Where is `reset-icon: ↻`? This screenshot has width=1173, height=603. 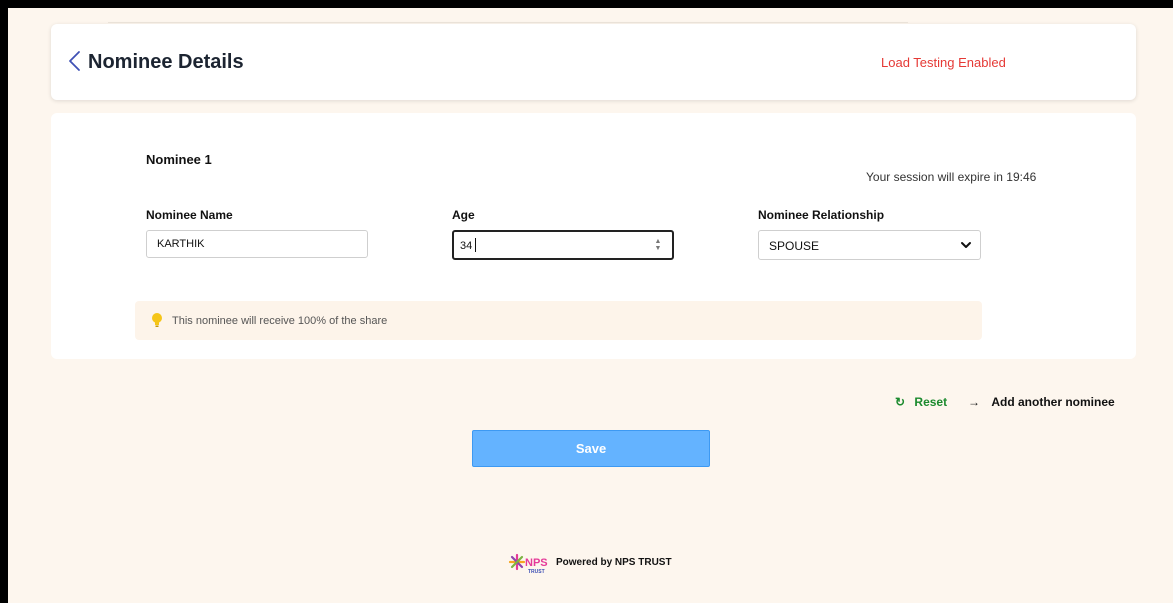 reset-icon: ↻ is located at coordinates (900, 402).